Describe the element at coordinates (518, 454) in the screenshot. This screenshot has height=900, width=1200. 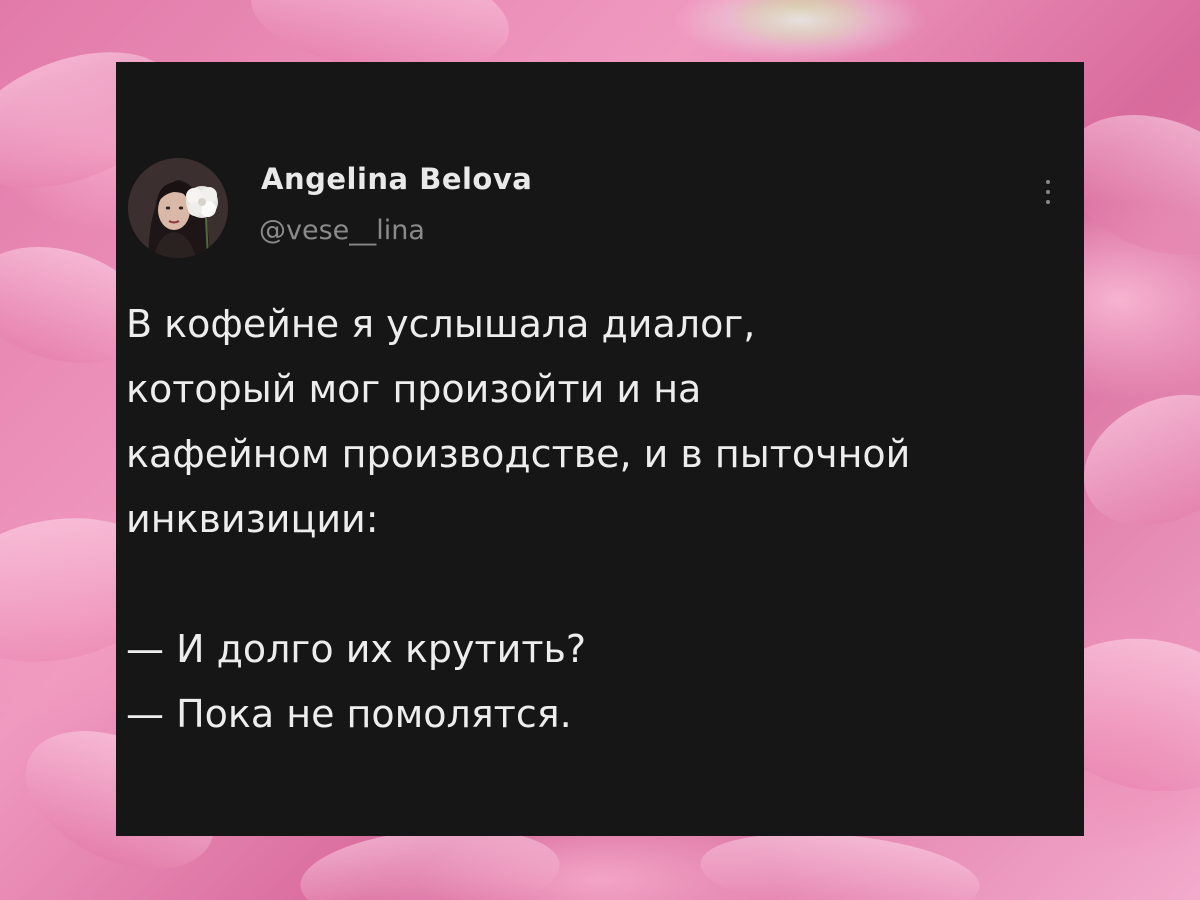
I see `post-text-line: кафейном производстве, и в пыточной` at that location.